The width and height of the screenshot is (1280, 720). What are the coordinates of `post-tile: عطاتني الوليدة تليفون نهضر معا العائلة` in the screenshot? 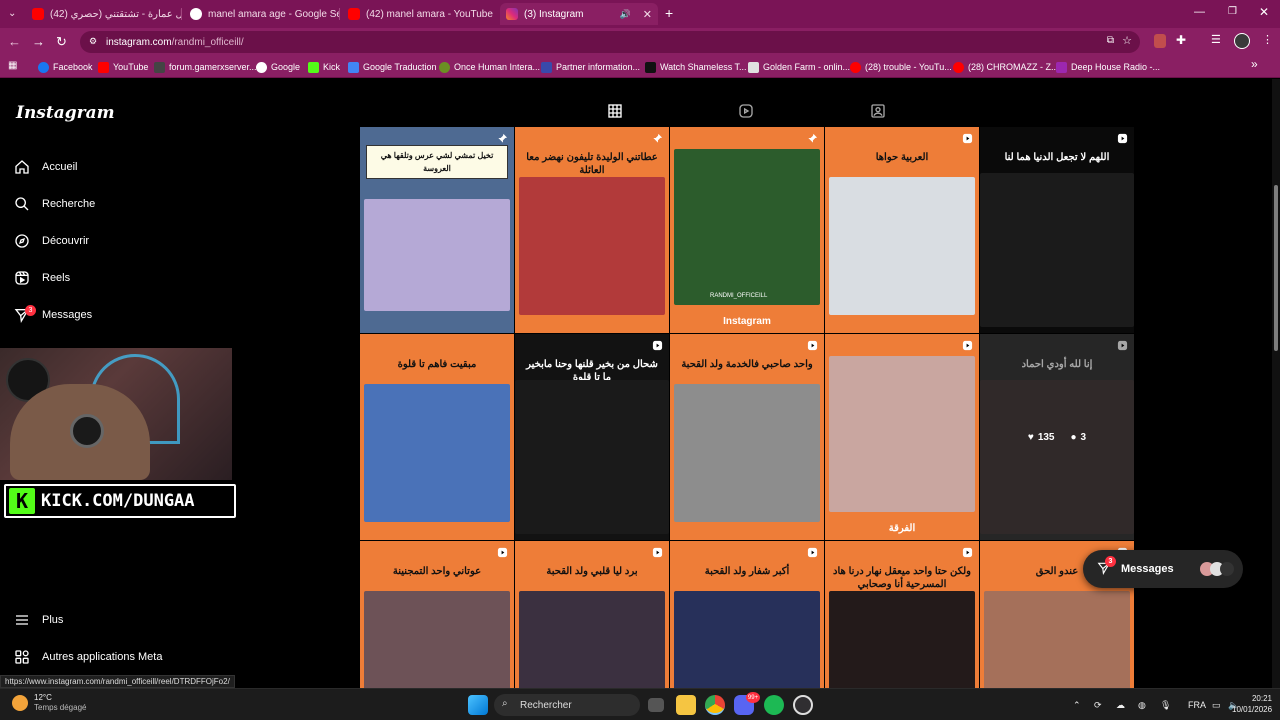 It's located at (592, 230).